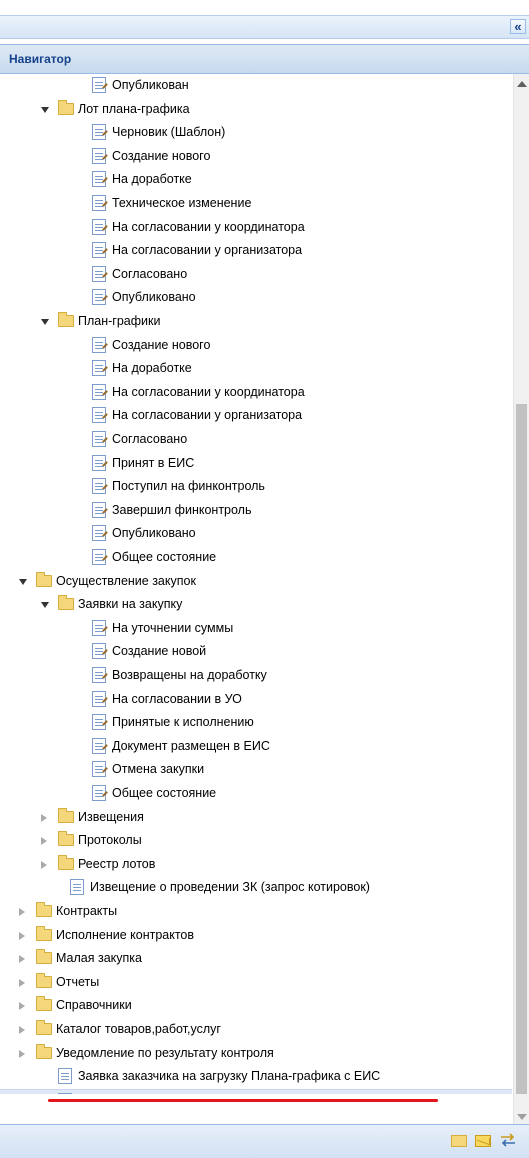  Describe the element at coordinates (189, 675) in the screenshot. I see `tree-item-label: Возвращены на доработку` at that location.